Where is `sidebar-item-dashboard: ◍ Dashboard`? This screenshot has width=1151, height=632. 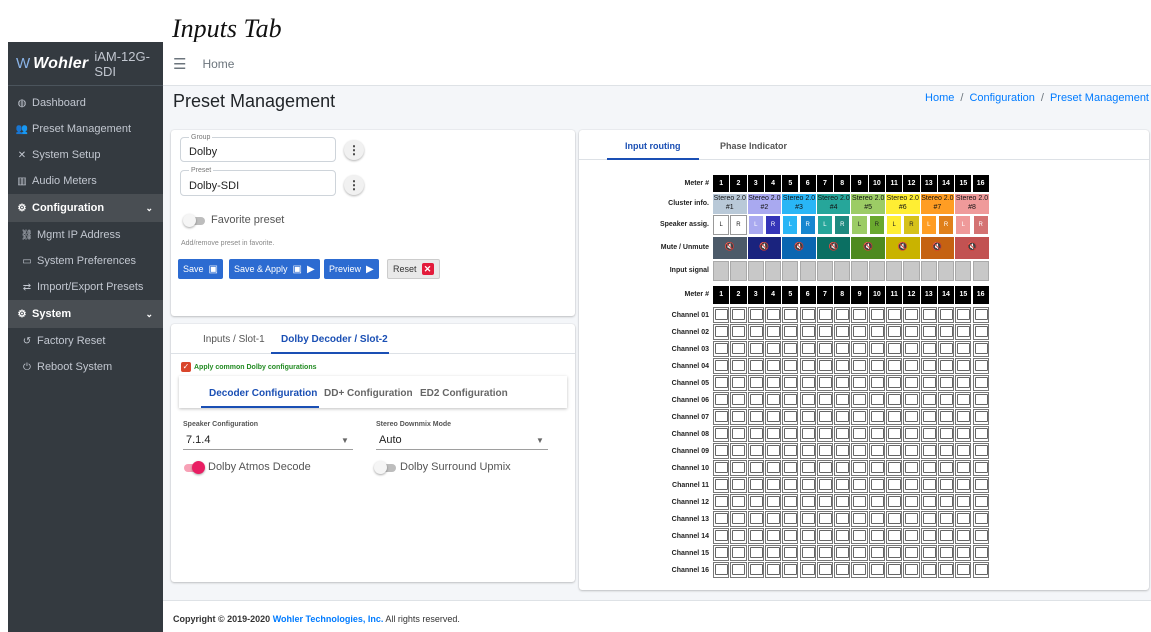 sidebar-item-dashboard: ◍ Dashboard is located at coordinates (85, 103).